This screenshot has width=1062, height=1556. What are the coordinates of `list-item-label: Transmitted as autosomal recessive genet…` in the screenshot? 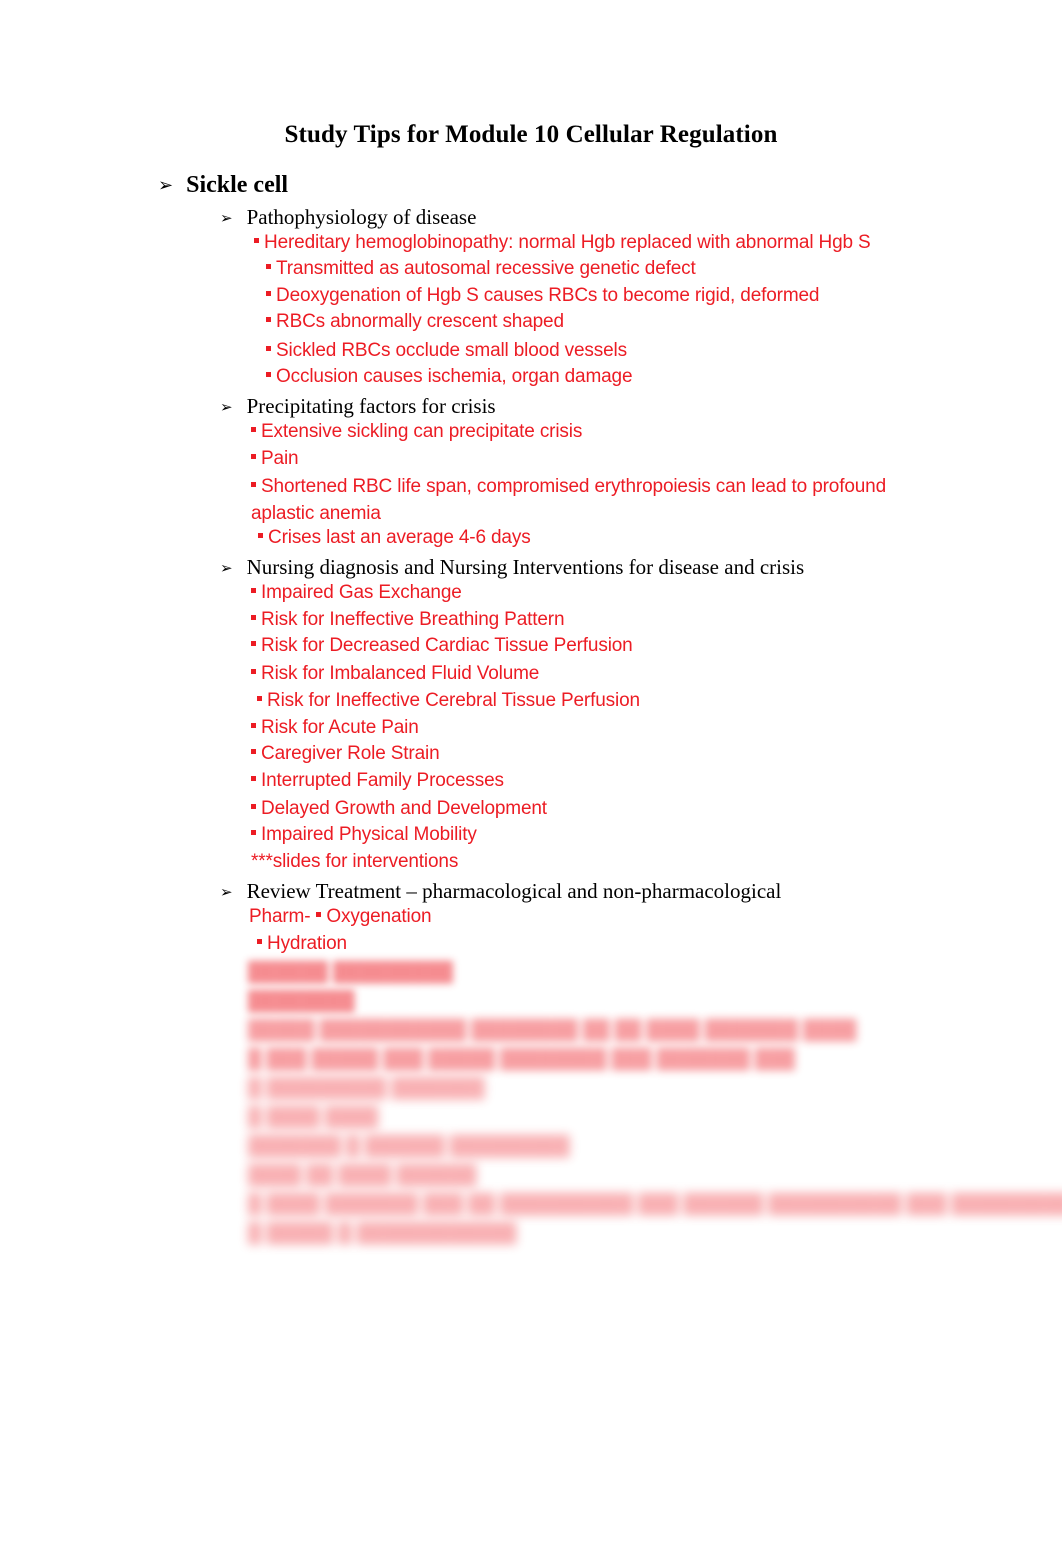 It's located at (486, 268).